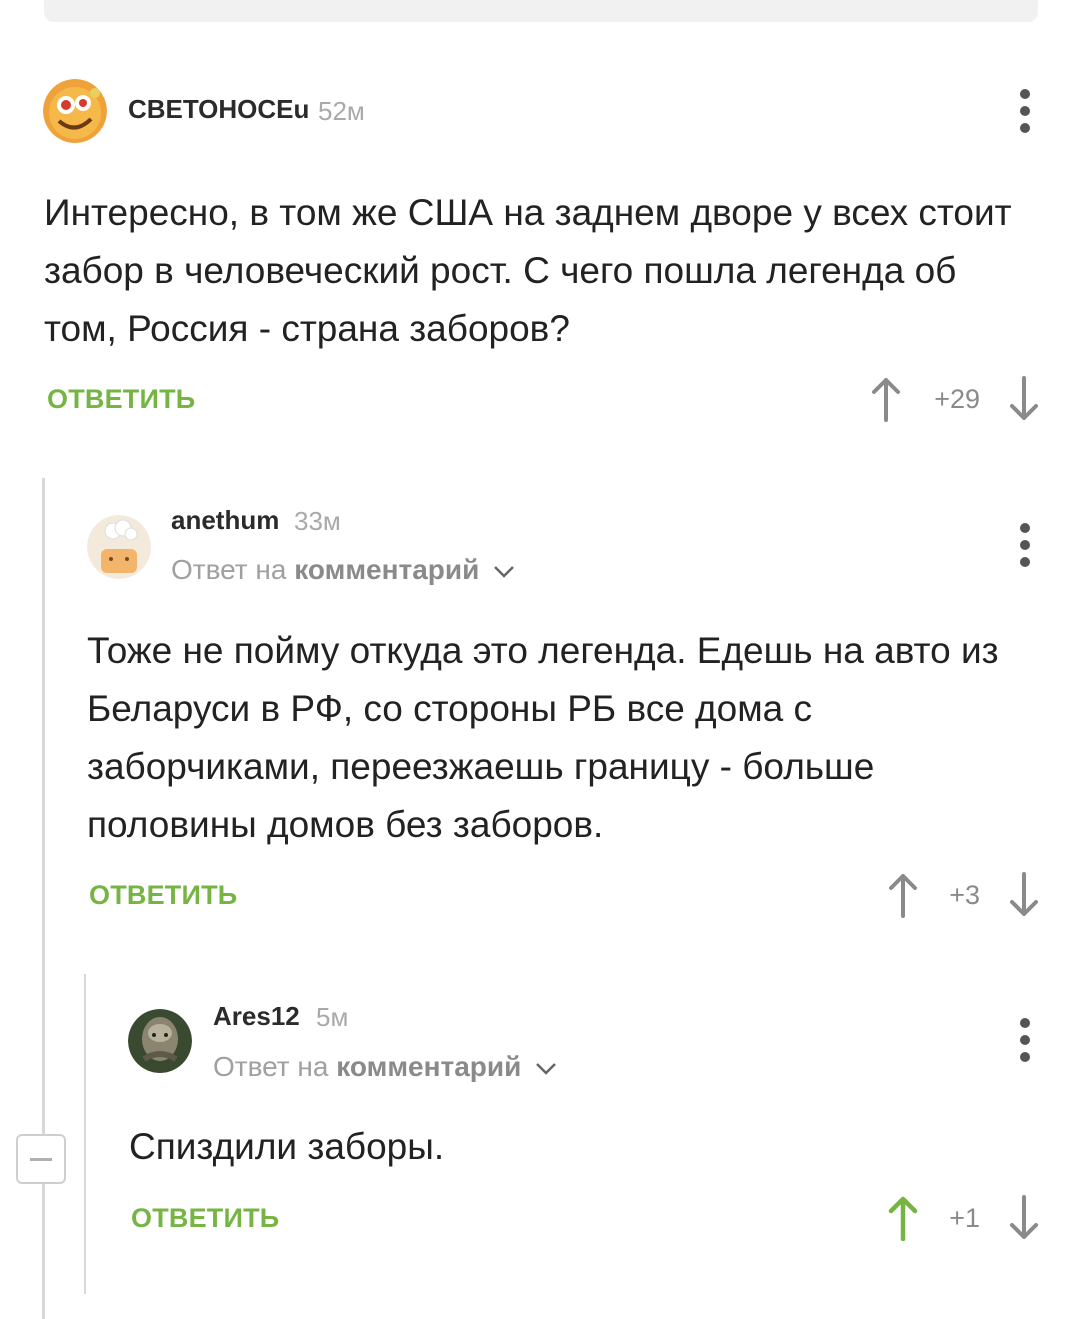 This screenshot has height=1319, width=1080. I want to click on comment-username: СВЕТОНОСЕu, so click(218, 109).